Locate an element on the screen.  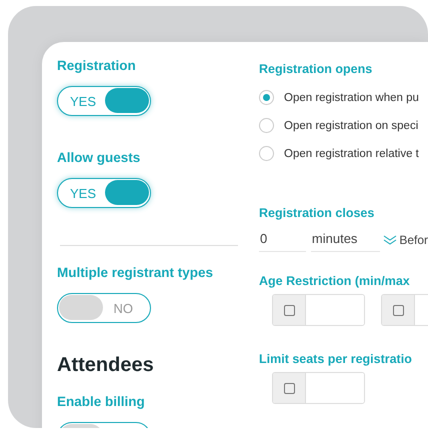
setting-label: Allow guests is located at coordinates (98, 157).